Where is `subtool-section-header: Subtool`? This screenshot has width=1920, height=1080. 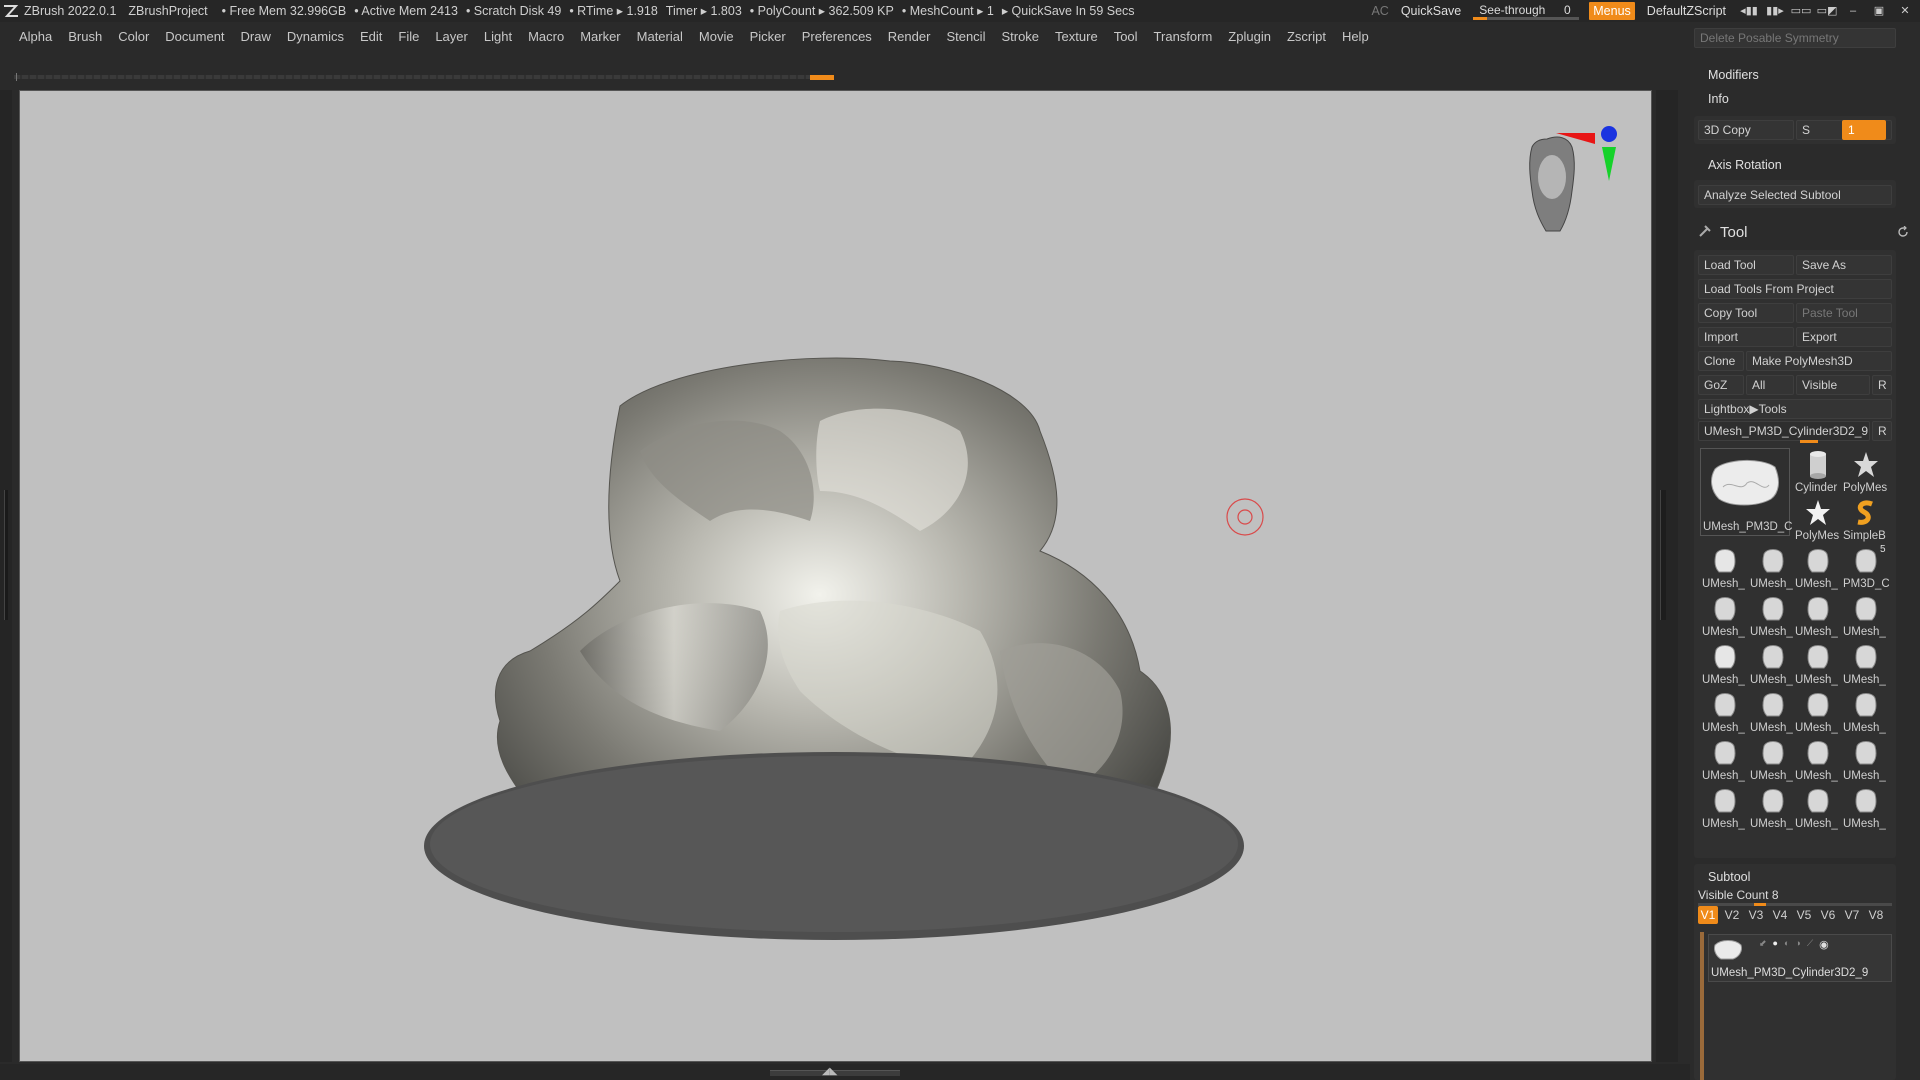
subtool-section-header: Subtool is located at coordinates (1729, 877).